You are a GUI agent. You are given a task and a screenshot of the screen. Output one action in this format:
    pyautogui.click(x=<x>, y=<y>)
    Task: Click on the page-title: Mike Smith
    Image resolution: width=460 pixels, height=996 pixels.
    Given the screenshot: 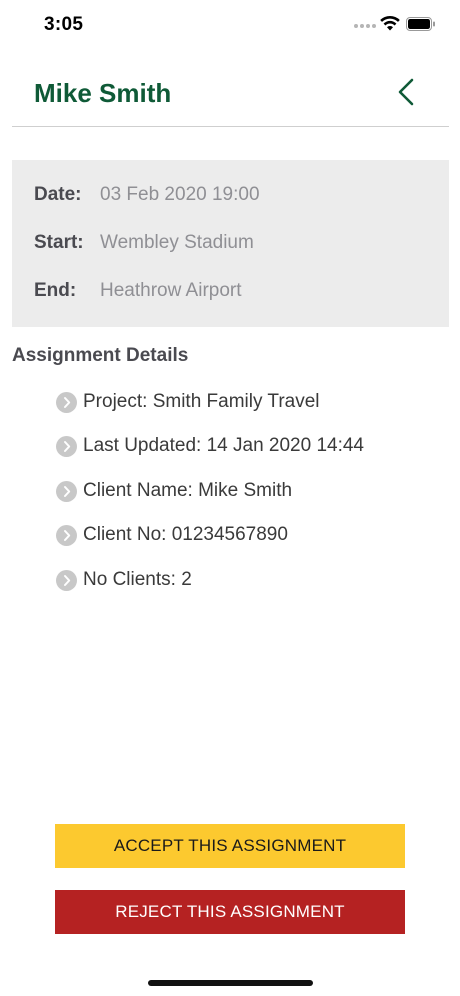 What is the action you would take?
    pyautogui.click(x=103, y=93)
    